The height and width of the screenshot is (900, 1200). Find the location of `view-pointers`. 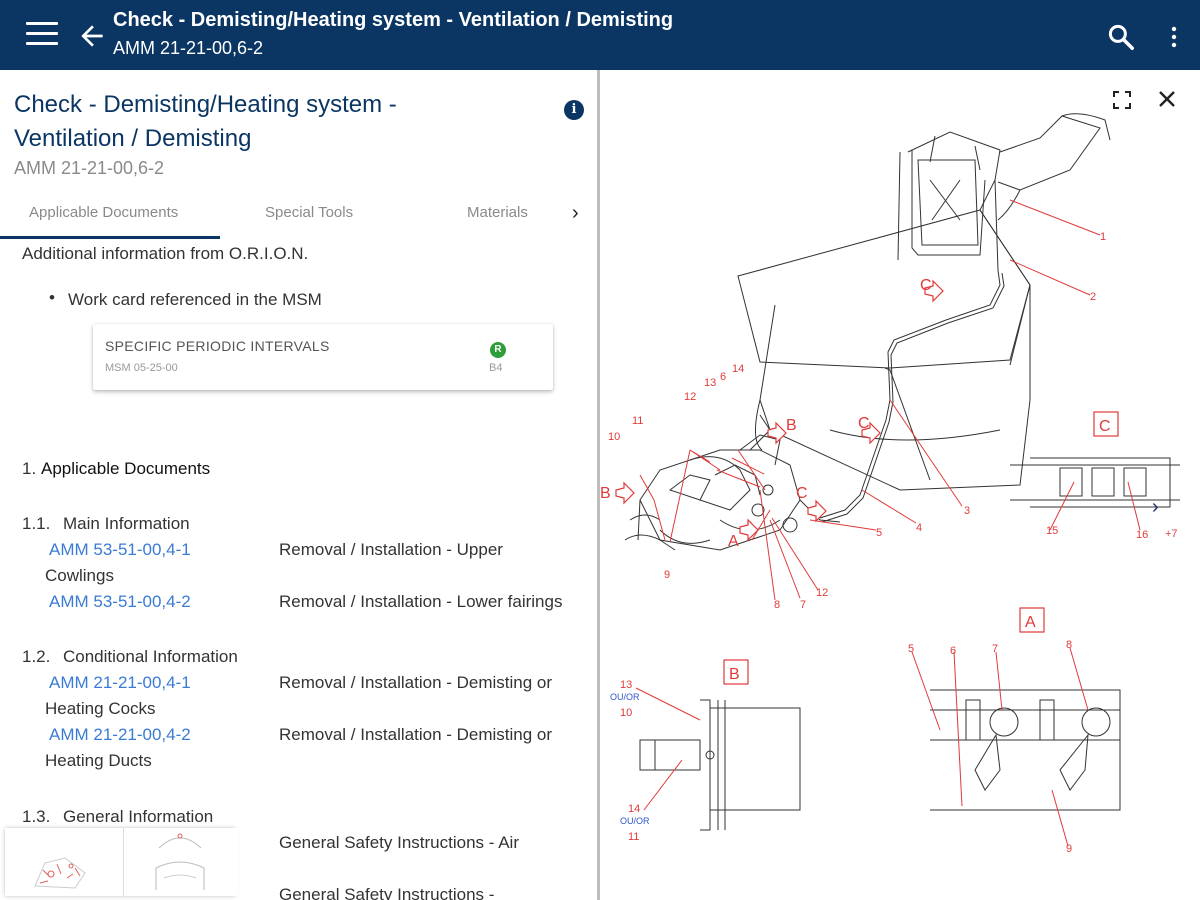

view-pointers is located at coordinates (779, 410).